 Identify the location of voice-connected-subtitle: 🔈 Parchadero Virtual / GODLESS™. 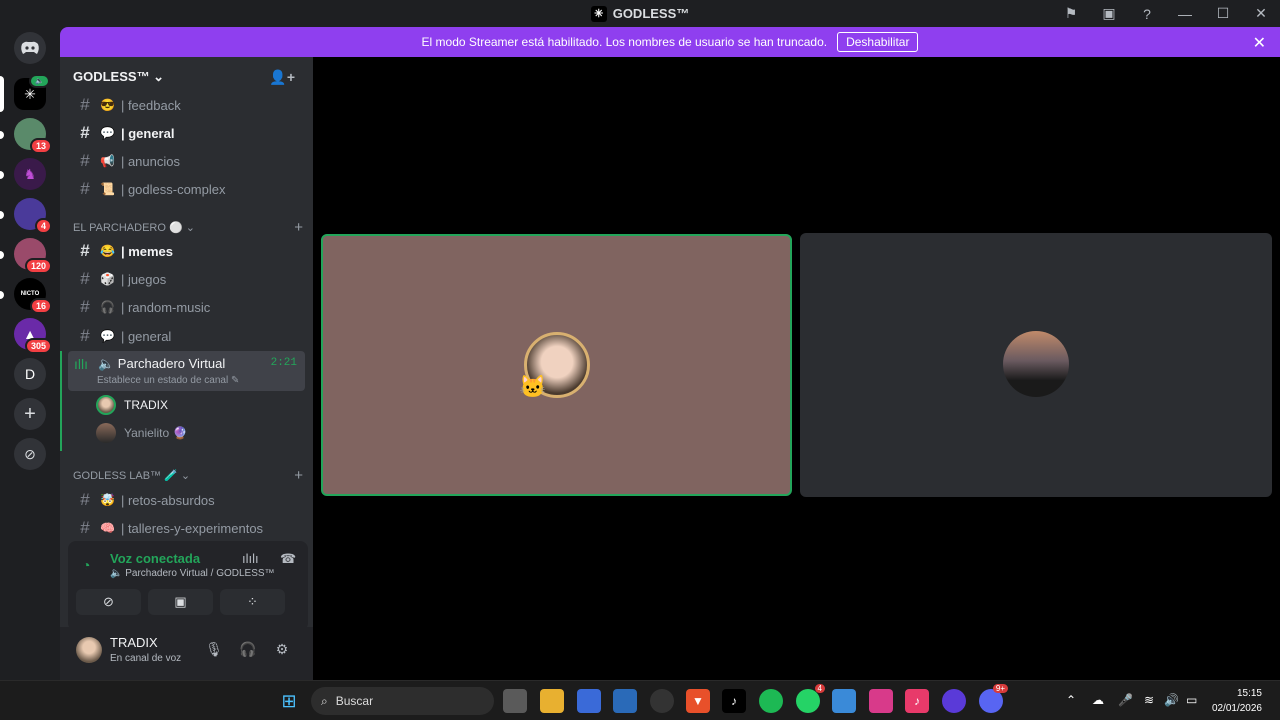
(192, 573).